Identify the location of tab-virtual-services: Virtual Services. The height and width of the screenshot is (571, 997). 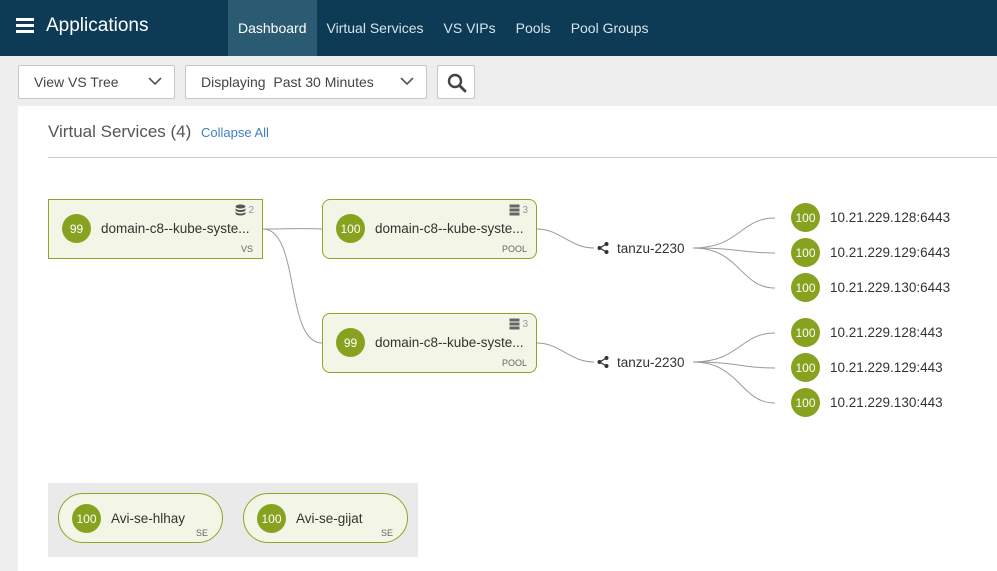
(375, 28).